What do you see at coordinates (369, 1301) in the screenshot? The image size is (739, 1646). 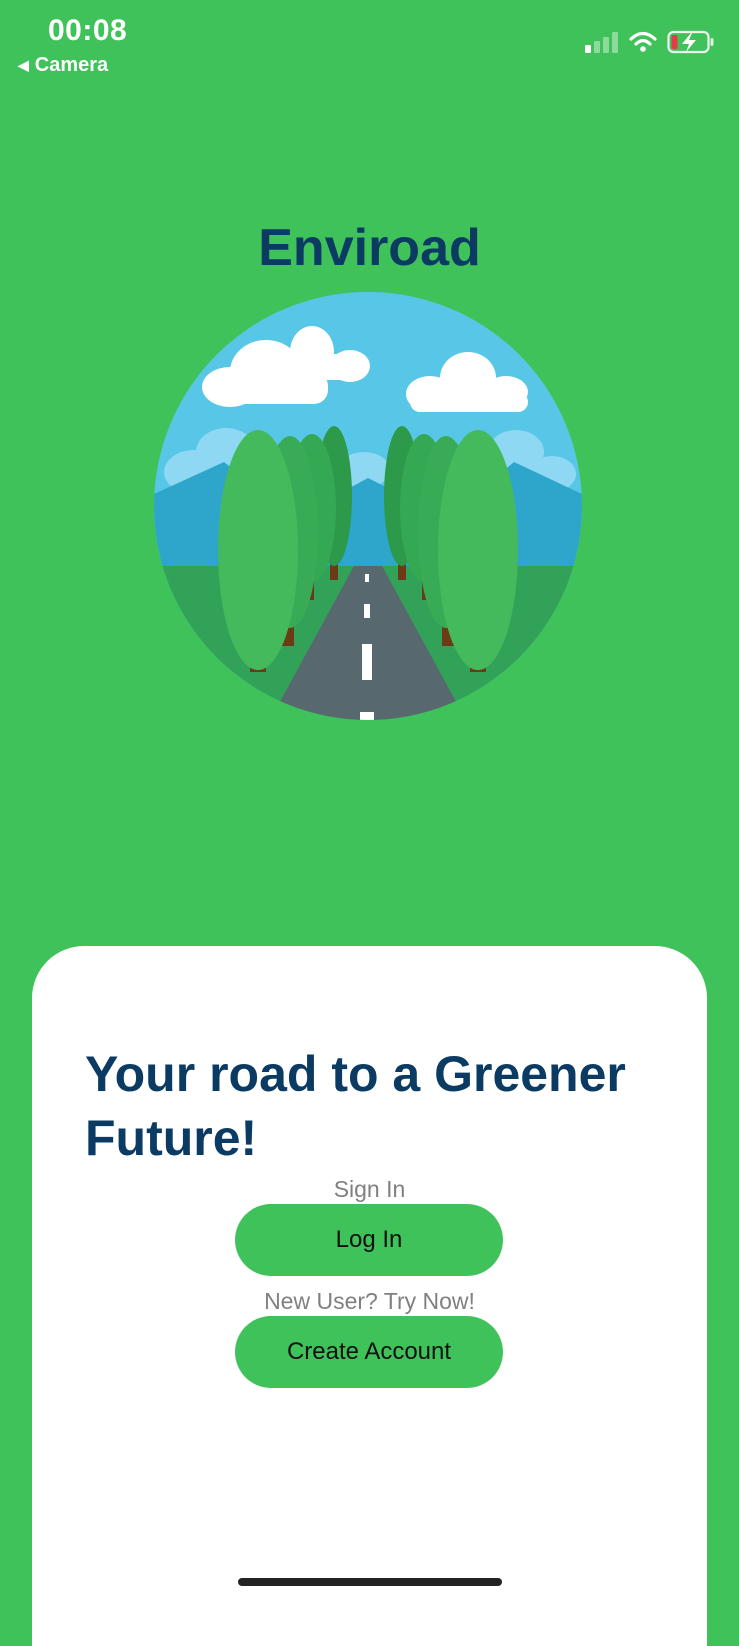 I see `new-user-caption: New User? Try Now!` at bounding box center [369, 1301].